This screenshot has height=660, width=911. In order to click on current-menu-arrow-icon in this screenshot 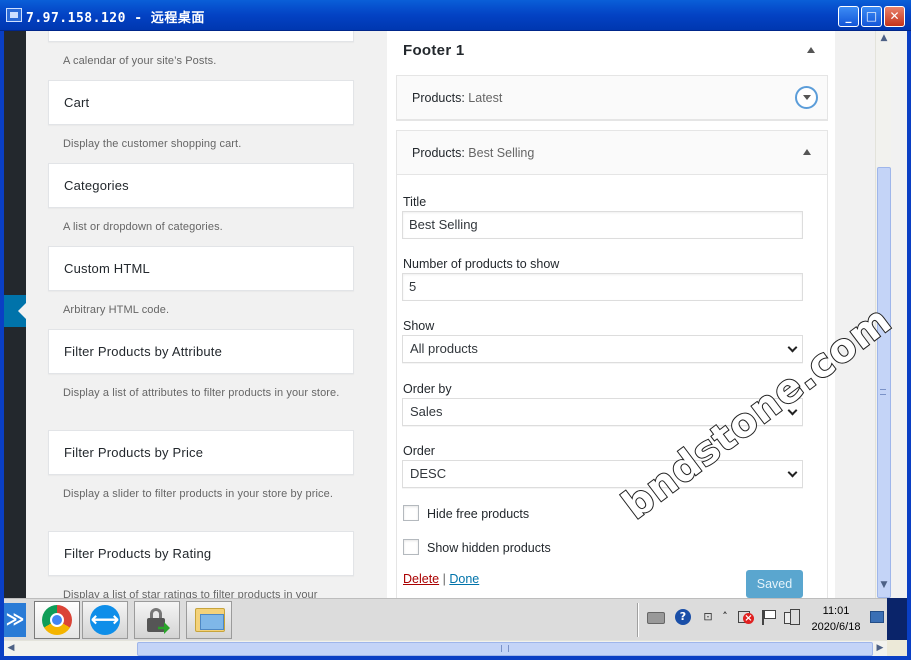, I will do `click(22, 311)`.